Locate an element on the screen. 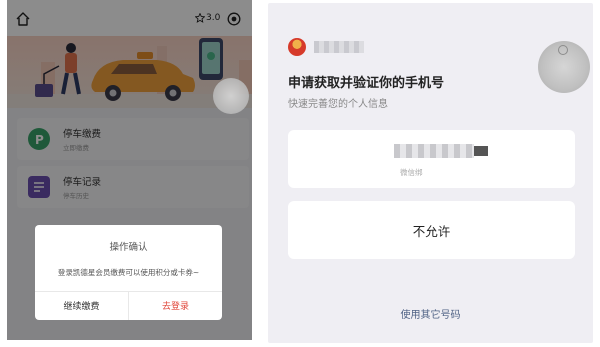 The image size is (600, 347). deny-label: 不允许 is located at coordinates (431, 231).